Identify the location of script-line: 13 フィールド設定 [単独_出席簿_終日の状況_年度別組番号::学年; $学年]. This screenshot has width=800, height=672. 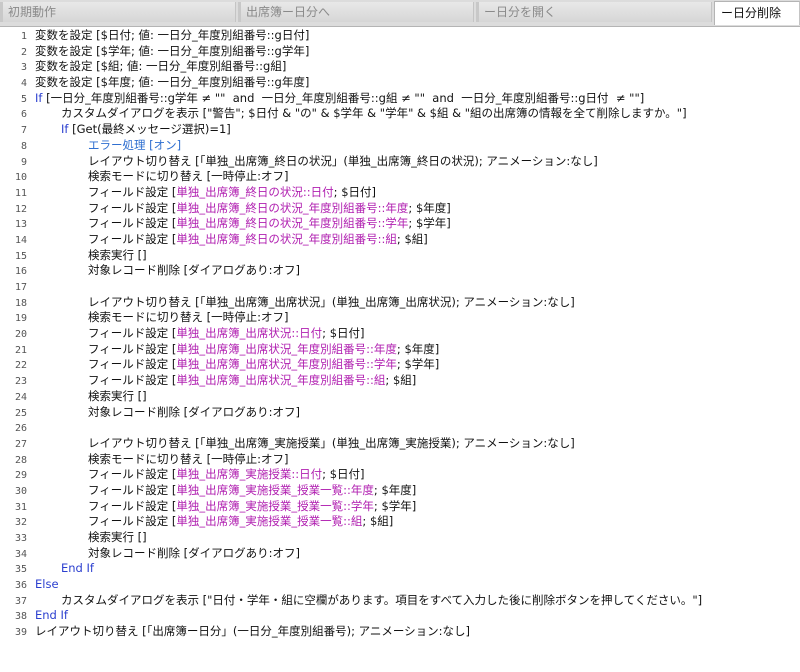
(400, 224).